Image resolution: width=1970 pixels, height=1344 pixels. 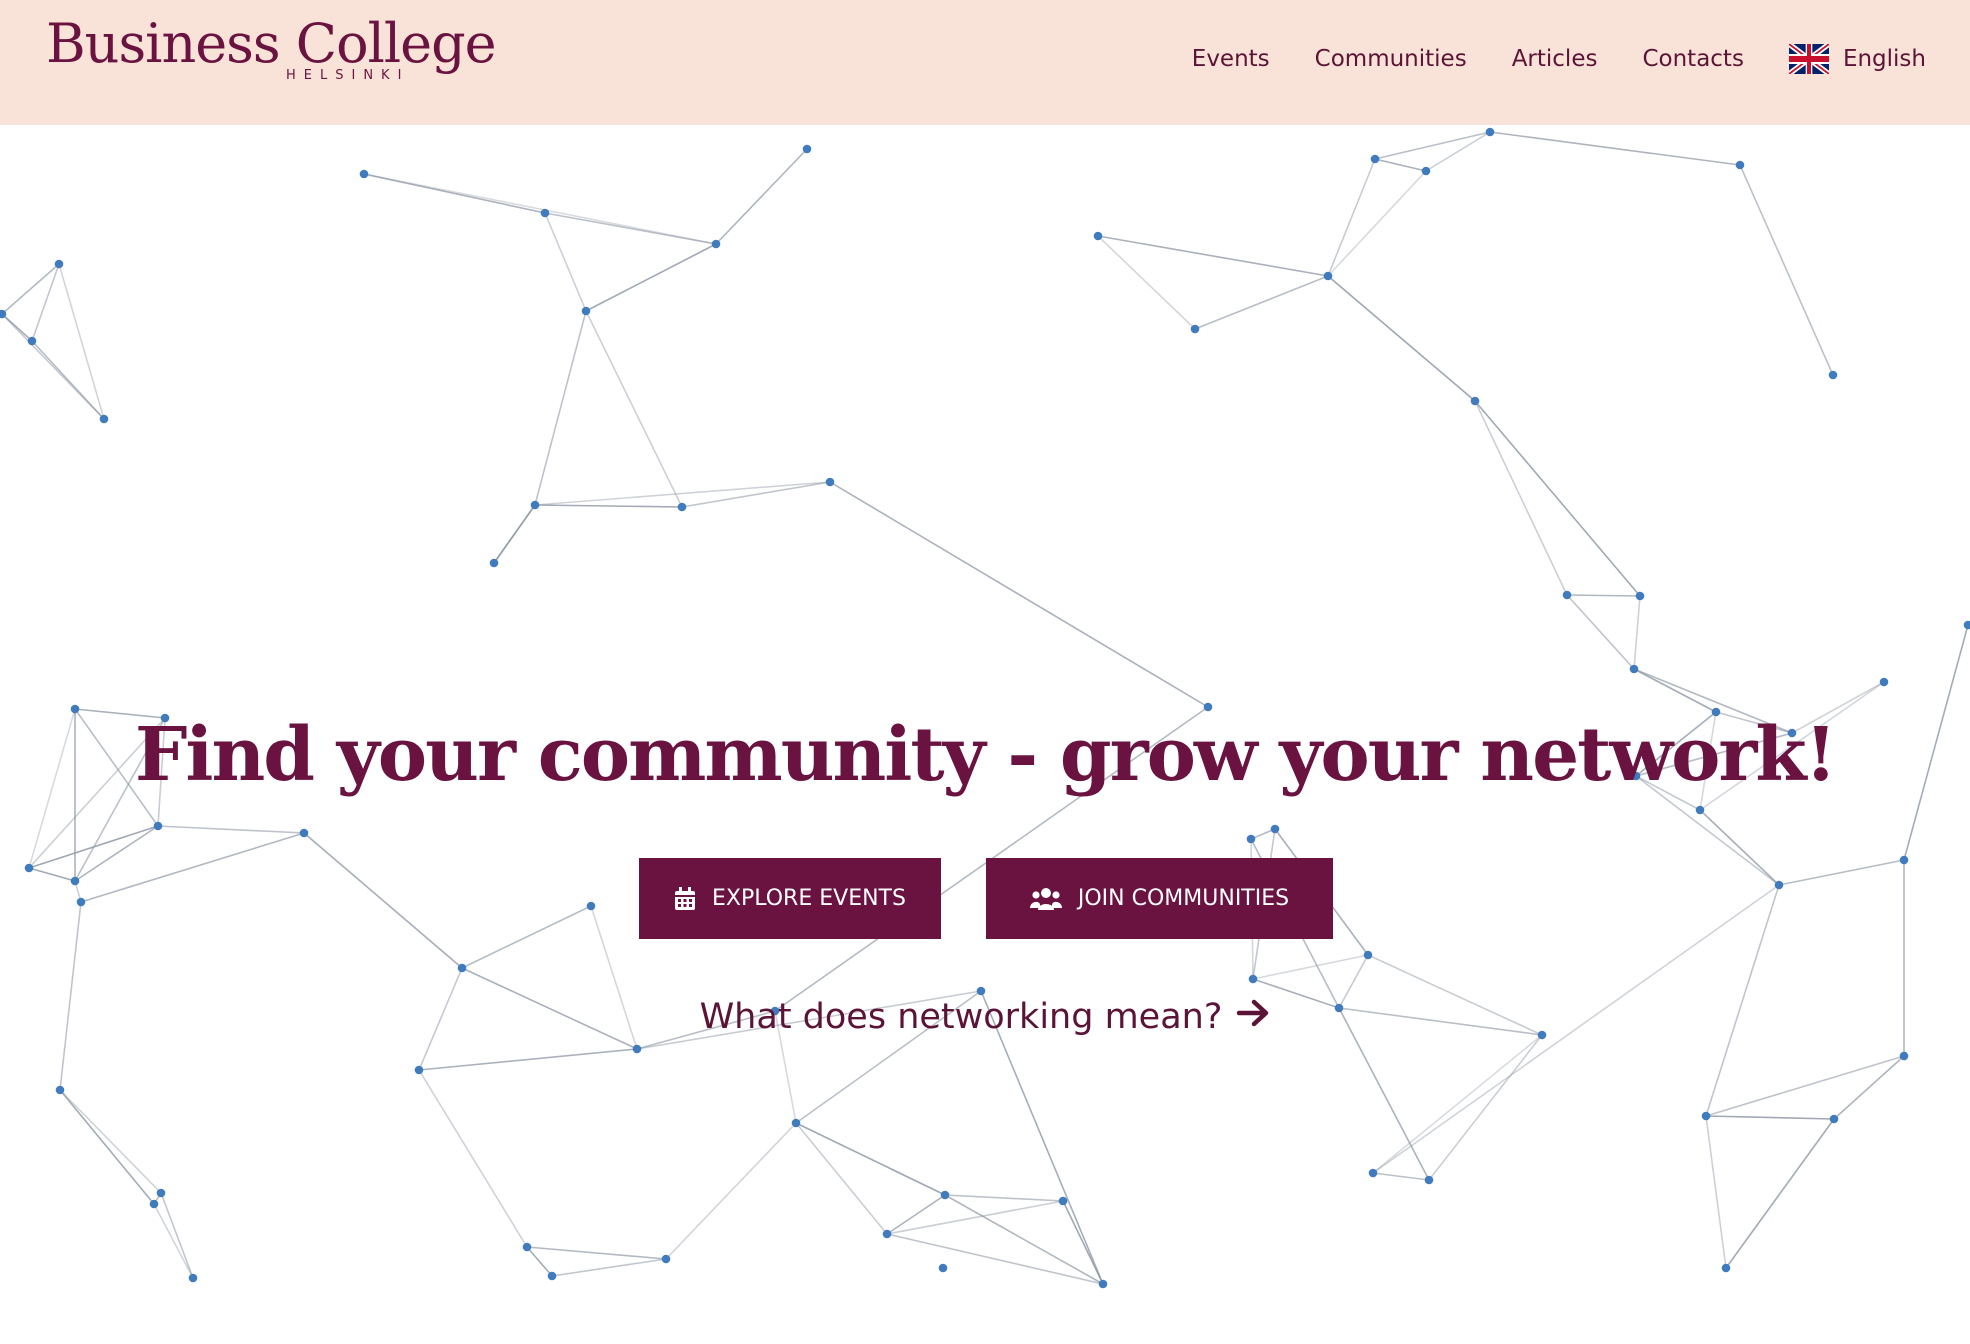 What do you see at coordinates (271, 43) in the screenshot?
I see `logo-title: Business College` at bounding box center [271, 43].